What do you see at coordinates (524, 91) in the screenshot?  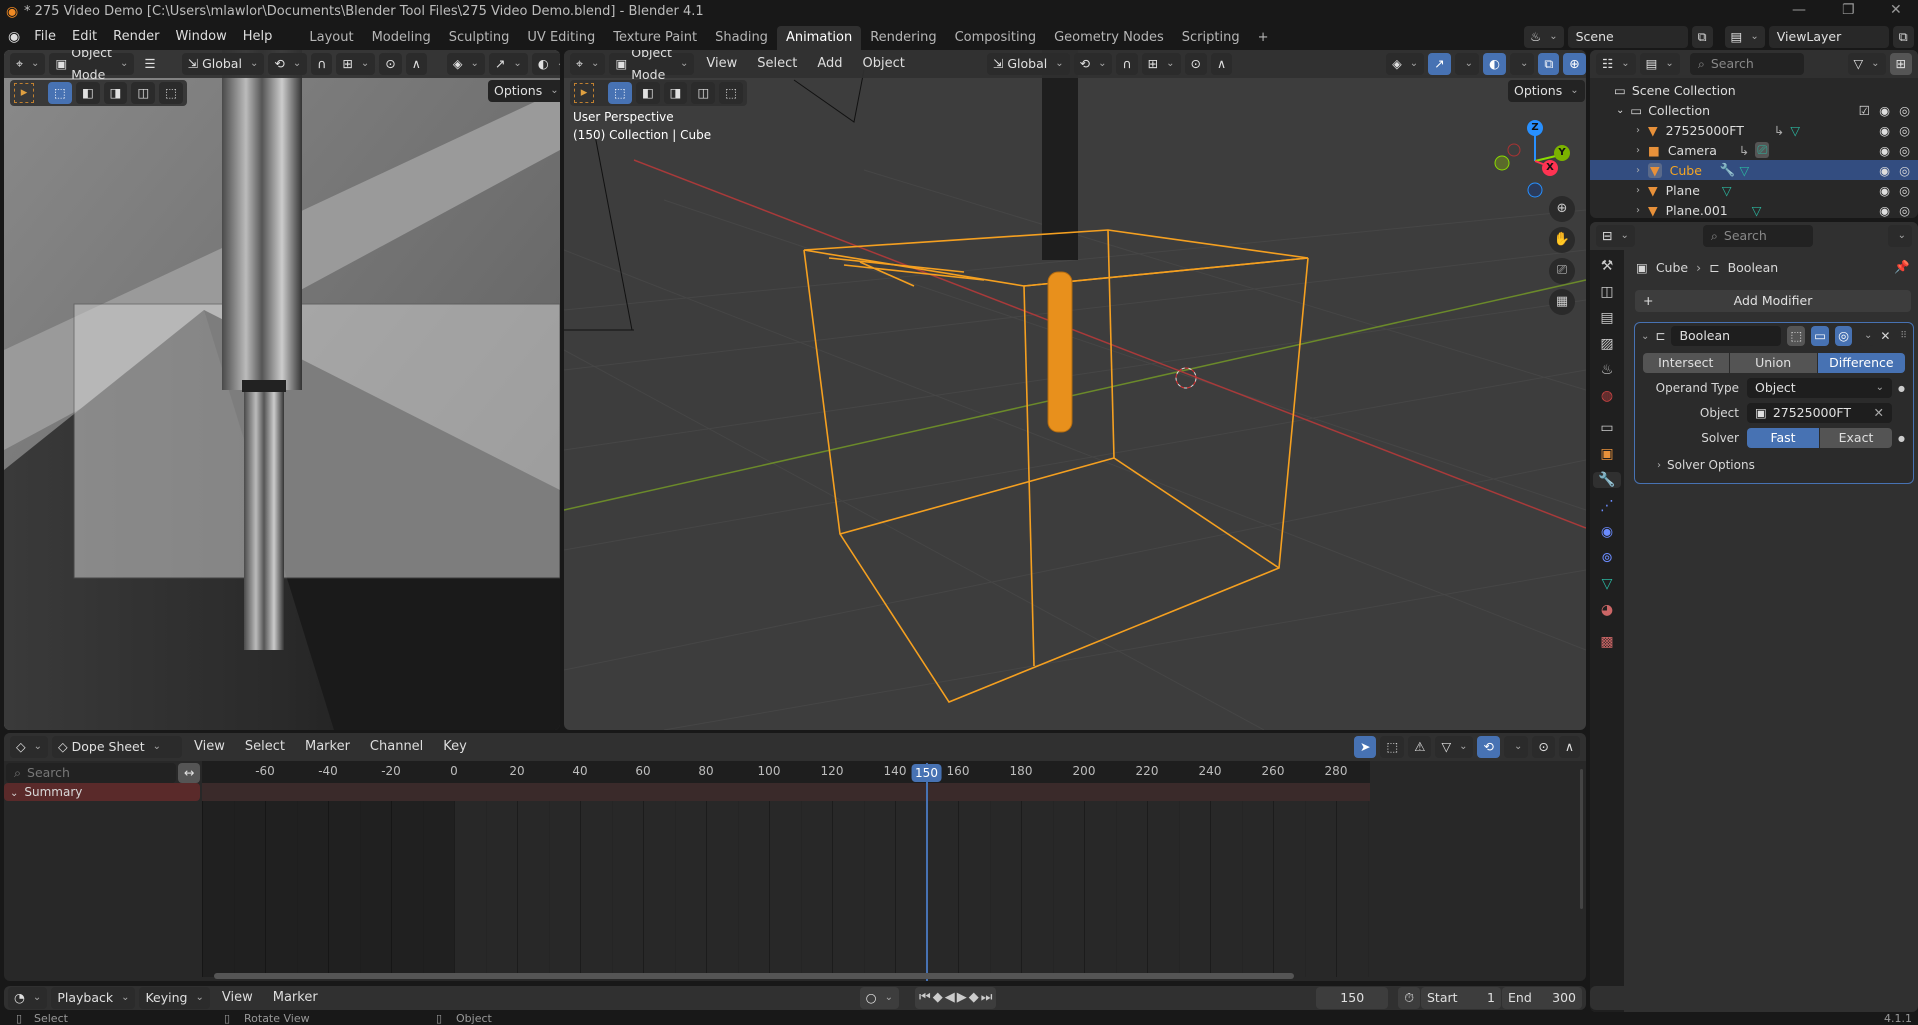 I see `render-options-dropdown: Options` at bounding box center [524, 91].